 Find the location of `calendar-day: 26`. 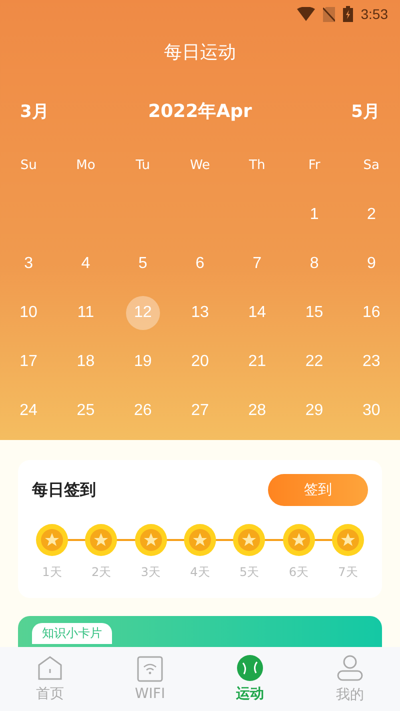

calendar-day: 26 is located at coordinates (143, 411).